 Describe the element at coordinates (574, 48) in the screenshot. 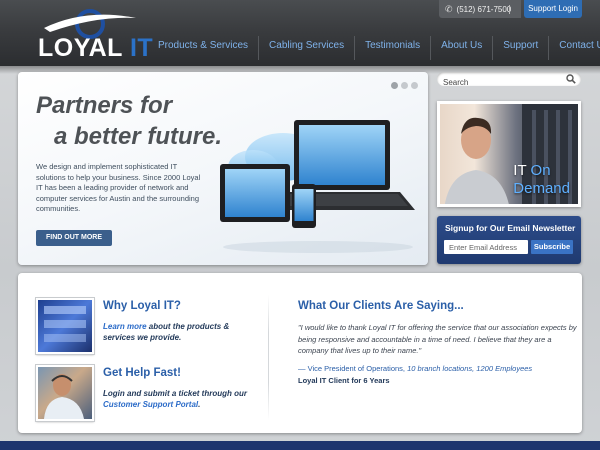

I see `nav-contact-us: Contact Us` at that location.